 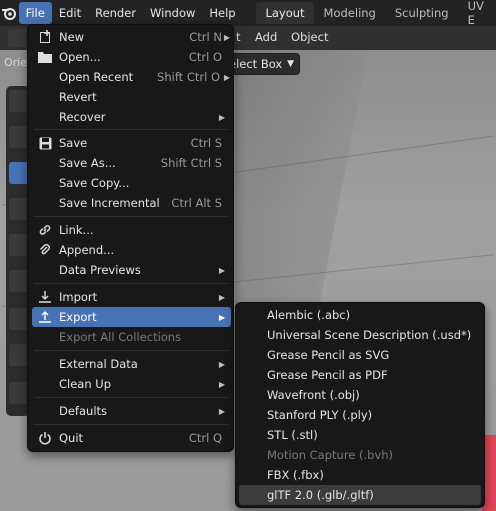 What do you see at coordinates (131, 57) in the screenshot?
I see `menu-item-open: Open... Ctrl O` at bounding box center [131, 57].